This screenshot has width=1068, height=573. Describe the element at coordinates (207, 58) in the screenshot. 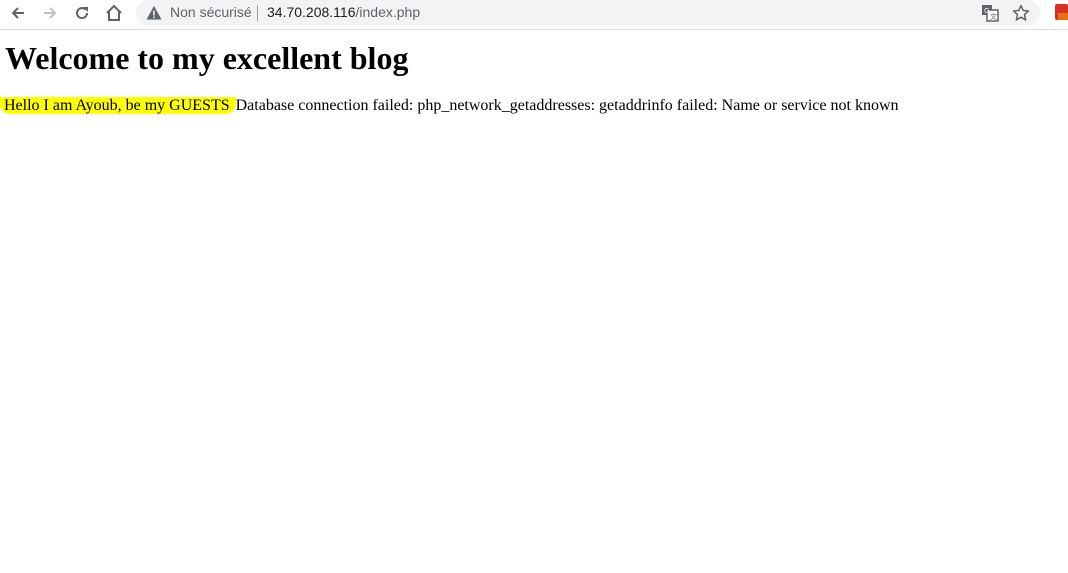

I see `page-title: Welcome to my excellent blog` at that location.